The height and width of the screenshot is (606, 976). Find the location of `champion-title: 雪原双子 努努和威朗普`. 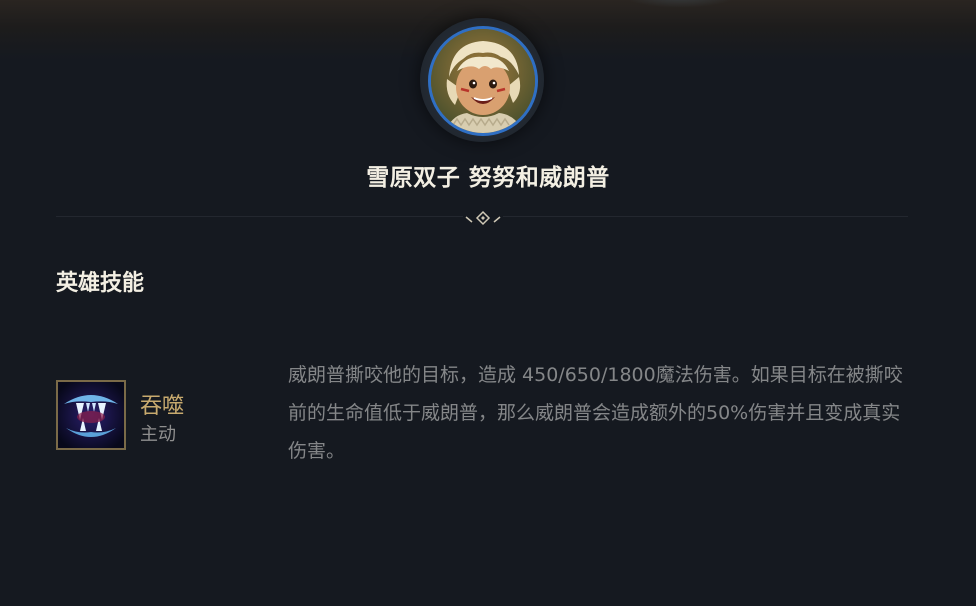

champion-title: 雪原双子 努努和威朗普 is located at coordinates (488, 178).